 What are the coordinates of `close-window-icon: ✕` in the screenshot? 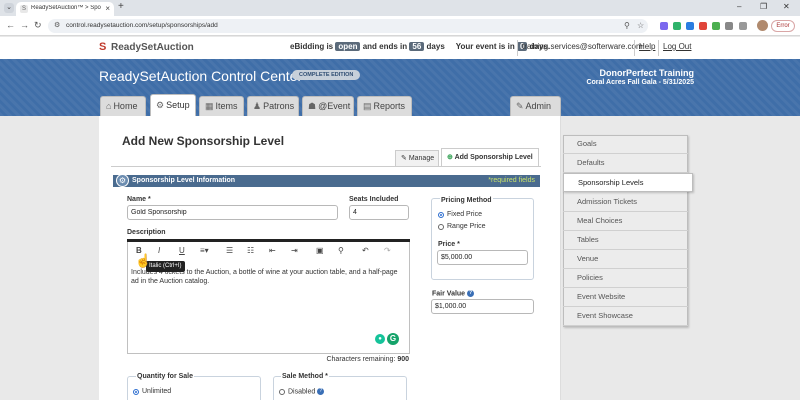 It's located at (786, 6).